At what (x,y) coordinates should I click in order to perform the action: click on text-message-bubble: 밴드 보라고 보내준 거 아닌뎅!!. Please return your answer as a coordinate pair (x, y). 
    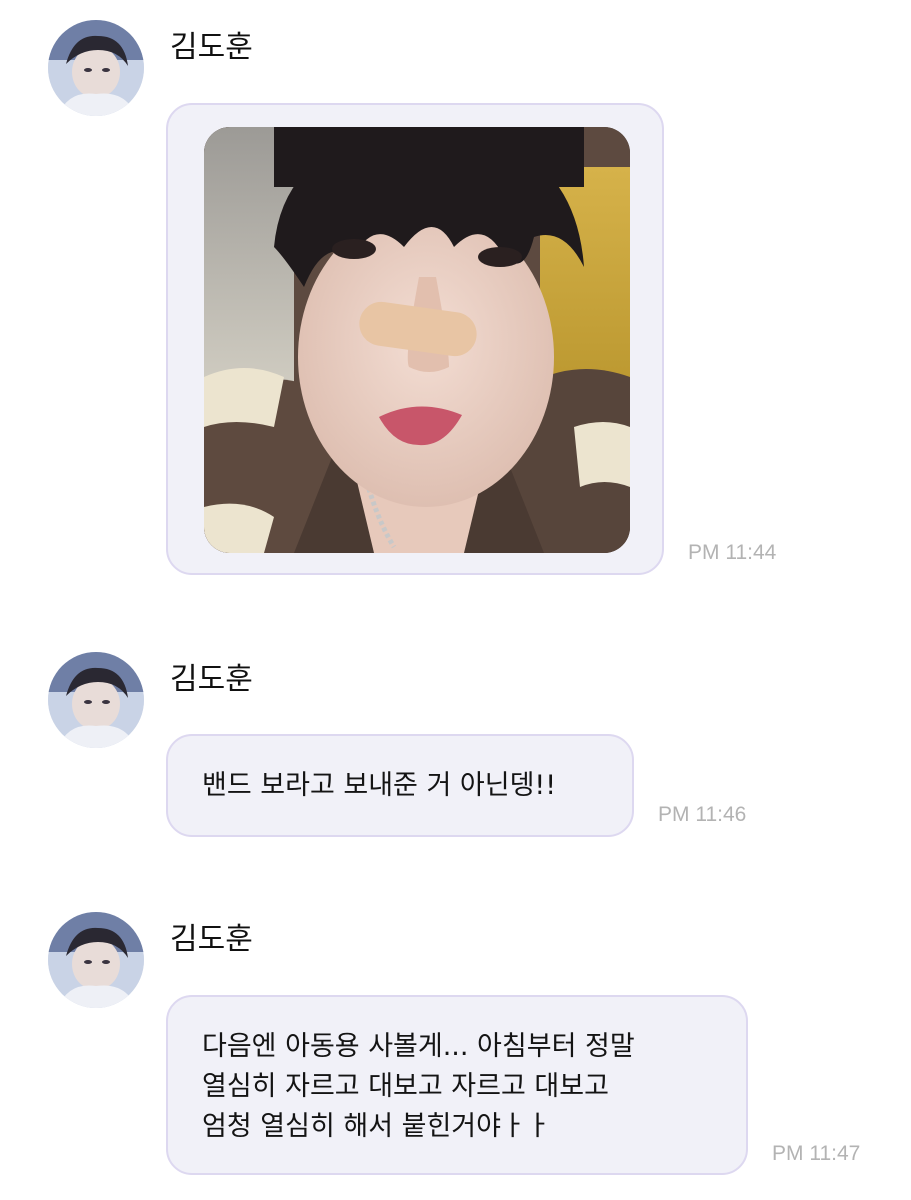
    Looking at the image, I should click on (400, 785).